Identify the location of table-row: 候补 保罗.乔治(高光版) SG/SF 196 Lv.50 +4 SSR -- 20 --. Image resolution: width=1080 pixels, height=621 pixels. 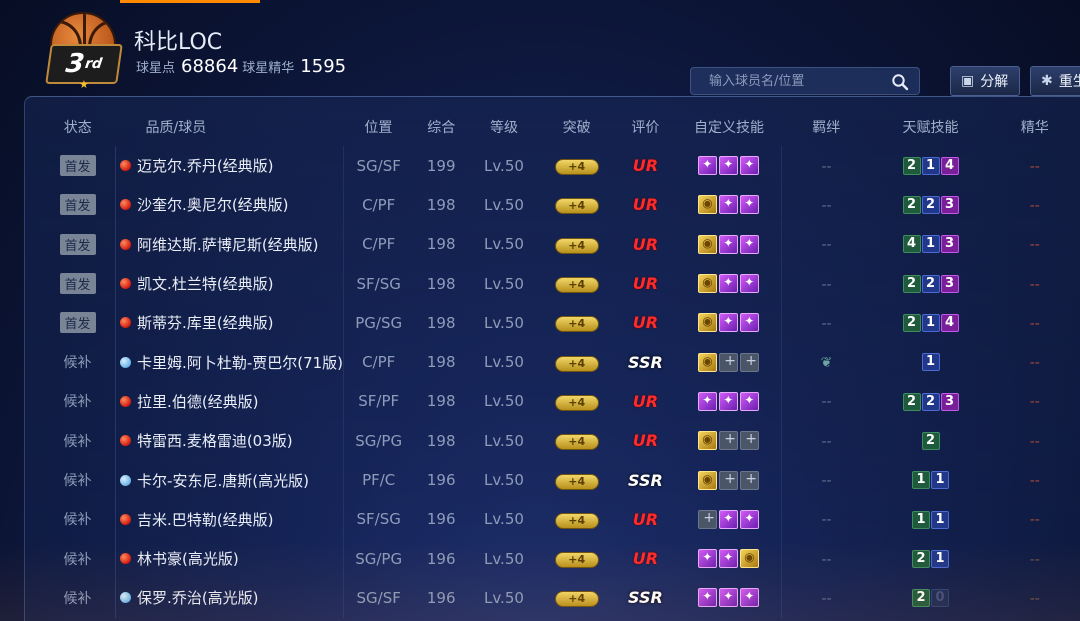
(560, 598).